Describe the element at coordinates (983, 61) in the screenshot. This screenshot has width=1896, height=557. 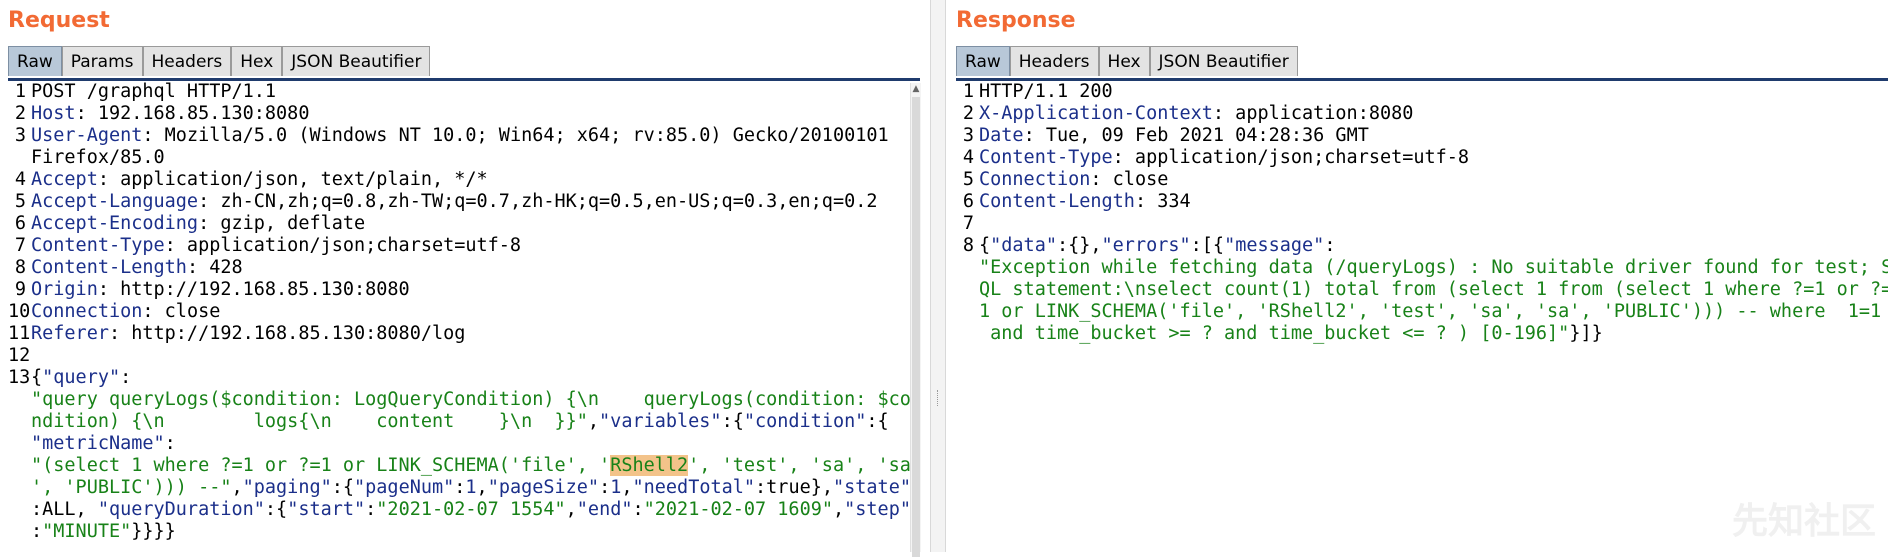
I see `response-tab-raw: Raw` at that location.